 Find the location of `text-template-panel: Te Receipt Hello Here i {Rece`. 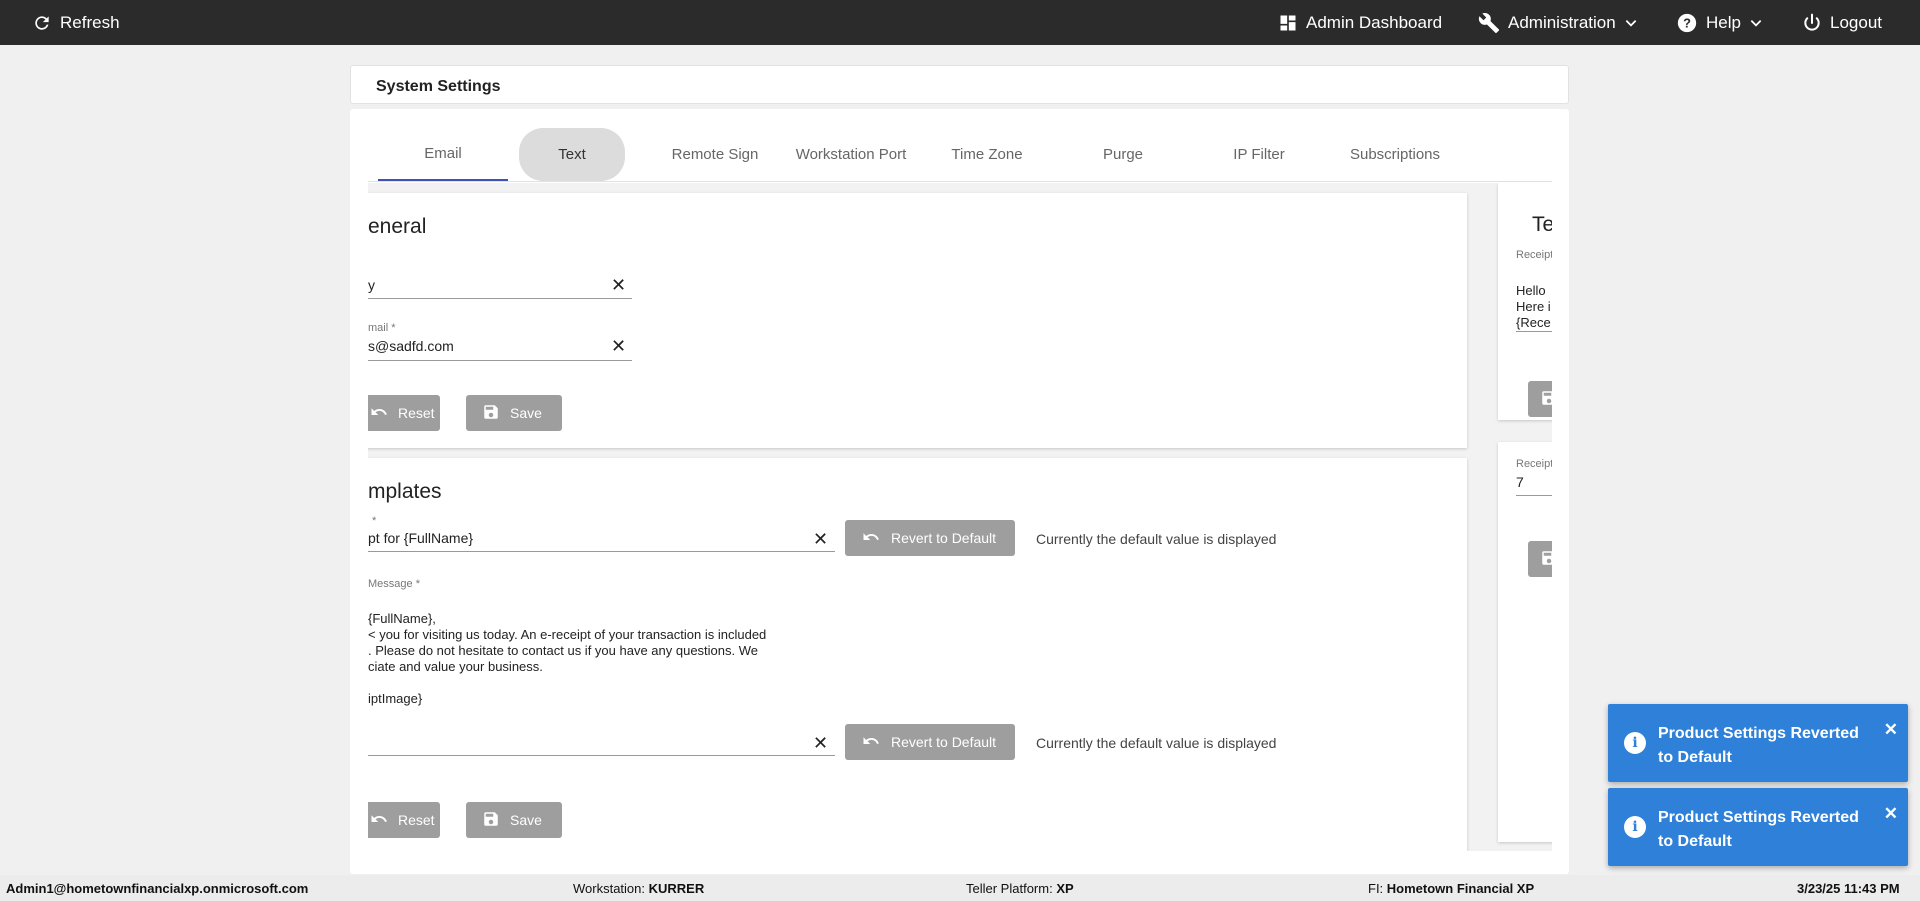

text-template-panel: Te Receipt Hello Here i {Rece is located at coordinates (1525, 301).